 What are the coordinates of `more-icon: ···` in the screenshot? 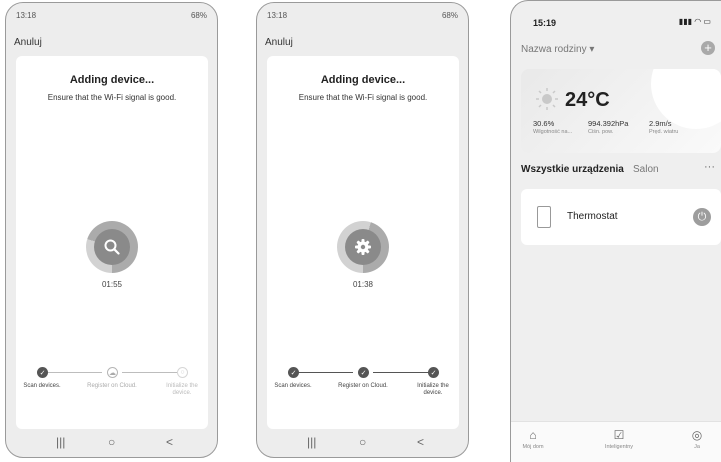 It's located at (709, 167).